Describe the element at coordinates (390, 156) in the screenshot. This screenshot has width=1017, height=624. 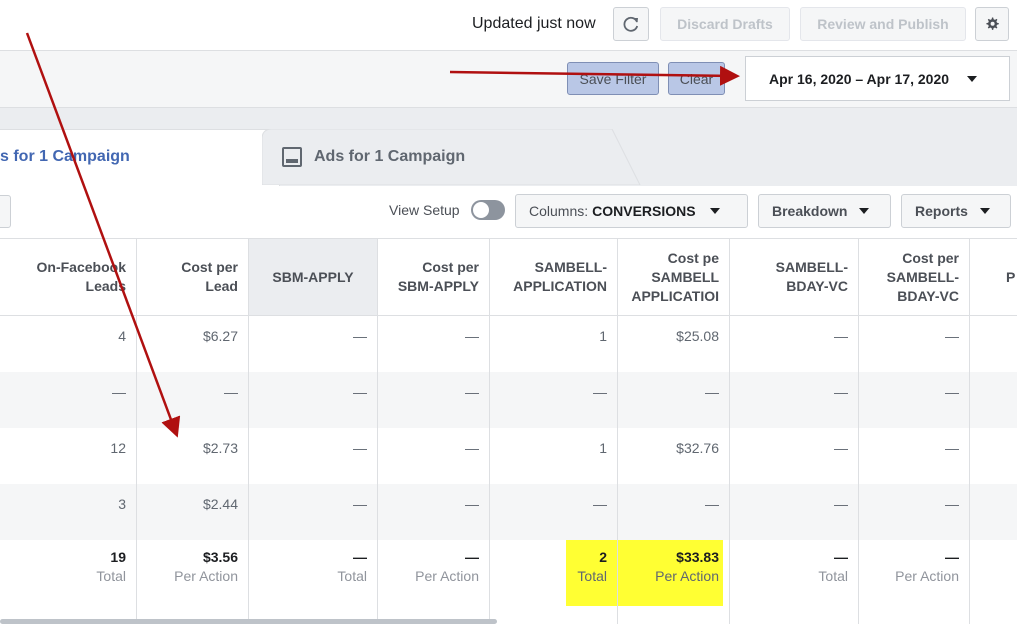
I see `tab-ads-label: Ads for 1 Campaign` at that location.